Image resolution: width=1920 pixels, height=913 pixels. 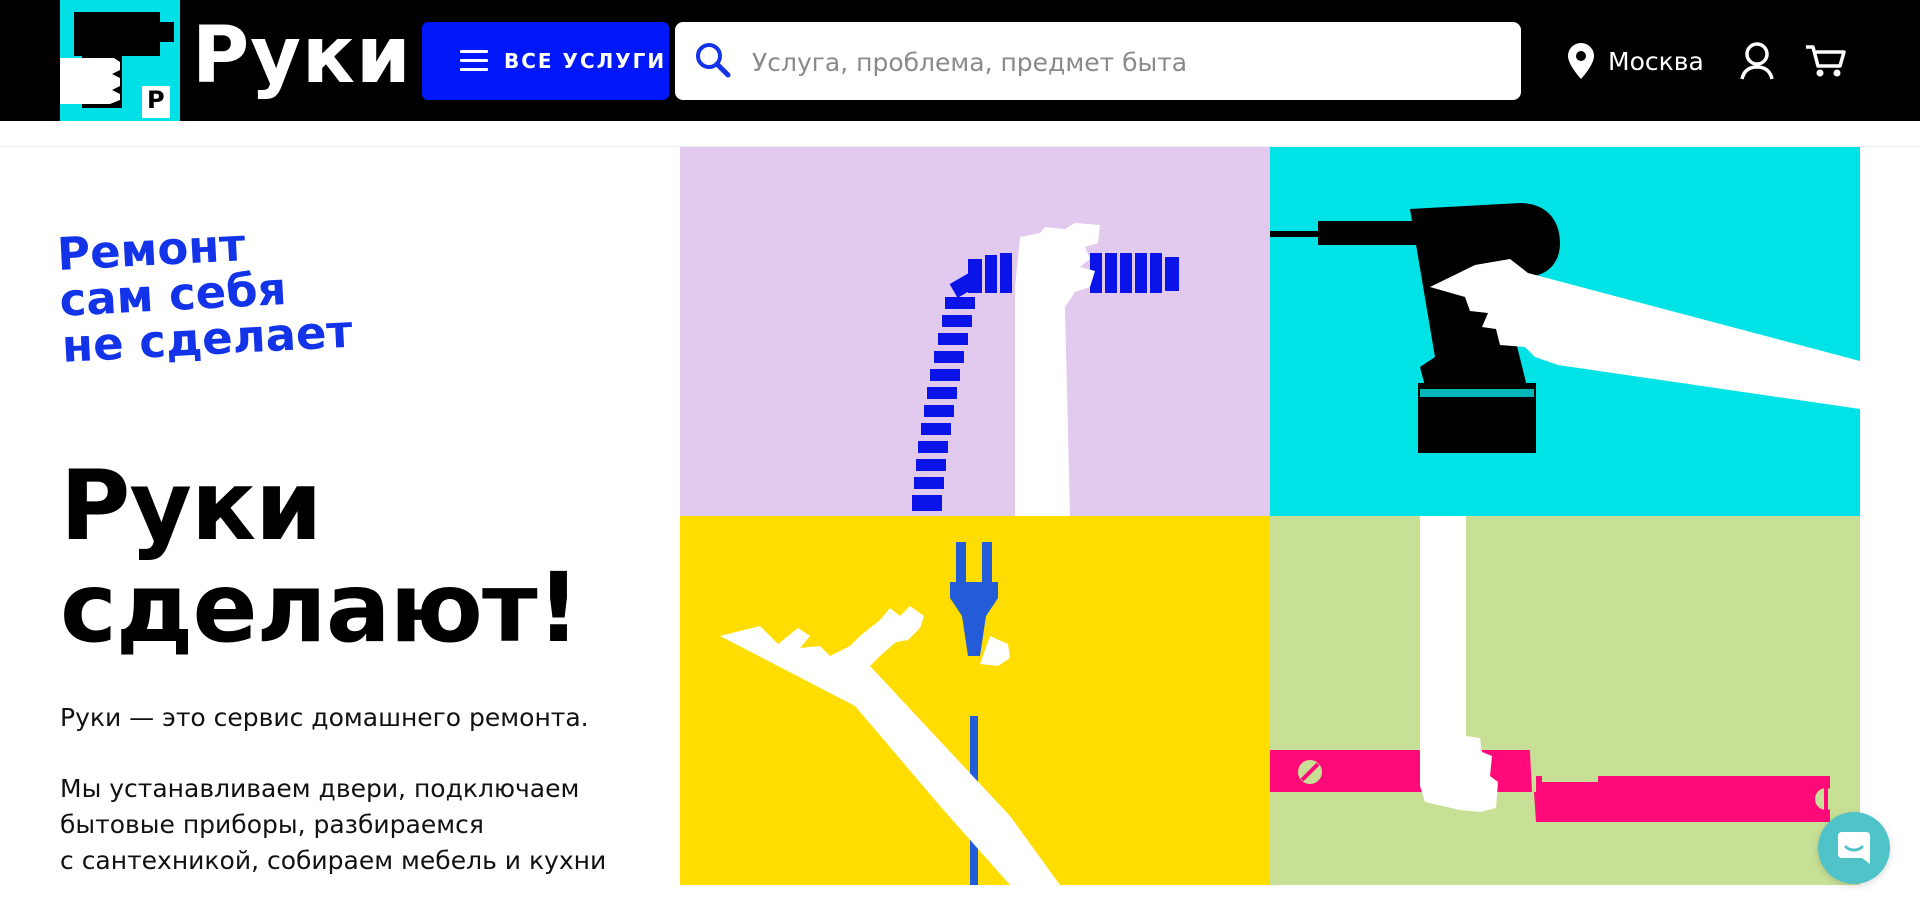 What do you see at coordinates (191, 506) in the screenshot?
I see `headline-line: Руки` at bounding box center [191, 506].